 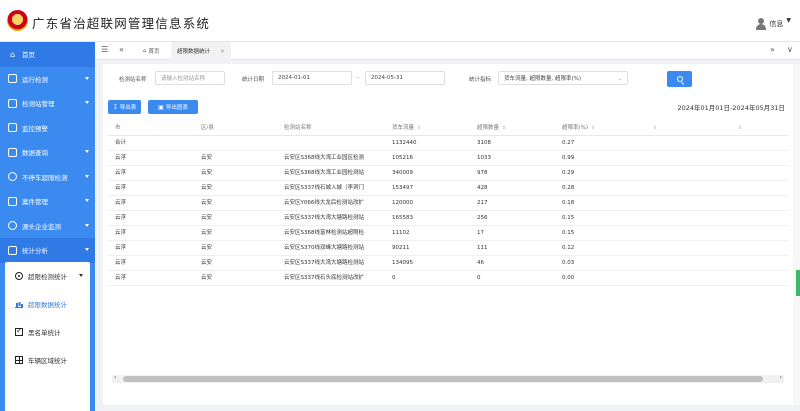 What do you see at coordinates (253, 80) in the screenshot?
I see `date-label: 统计日期` at bounding box center [253, 80].